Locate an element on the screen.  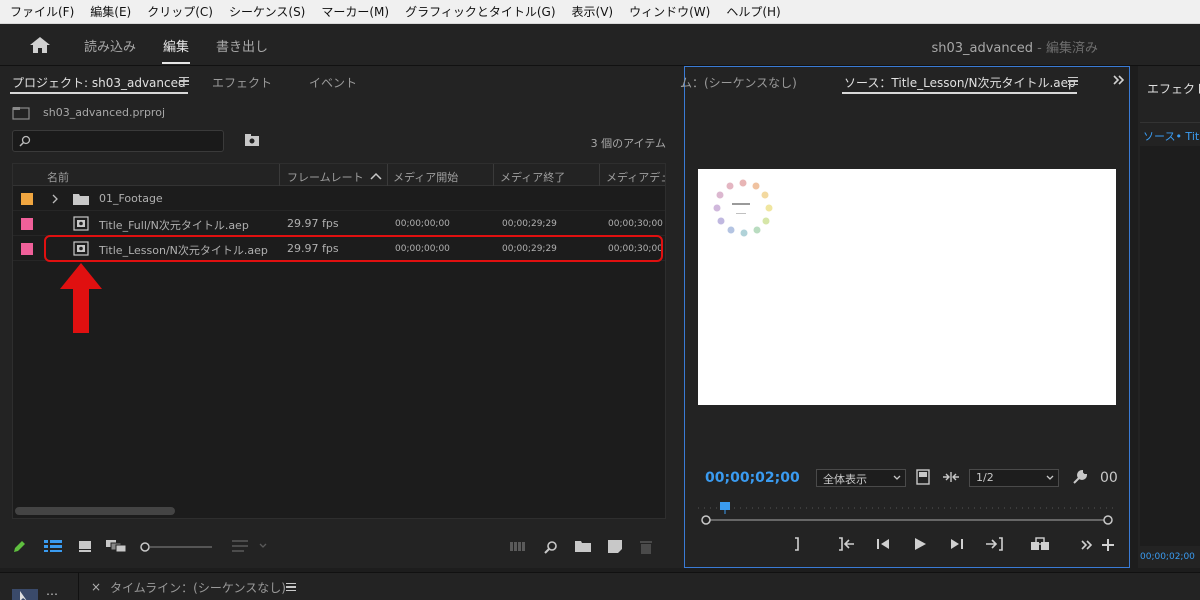
automate-to-sequence-icon is located at coordinates (518, 546).